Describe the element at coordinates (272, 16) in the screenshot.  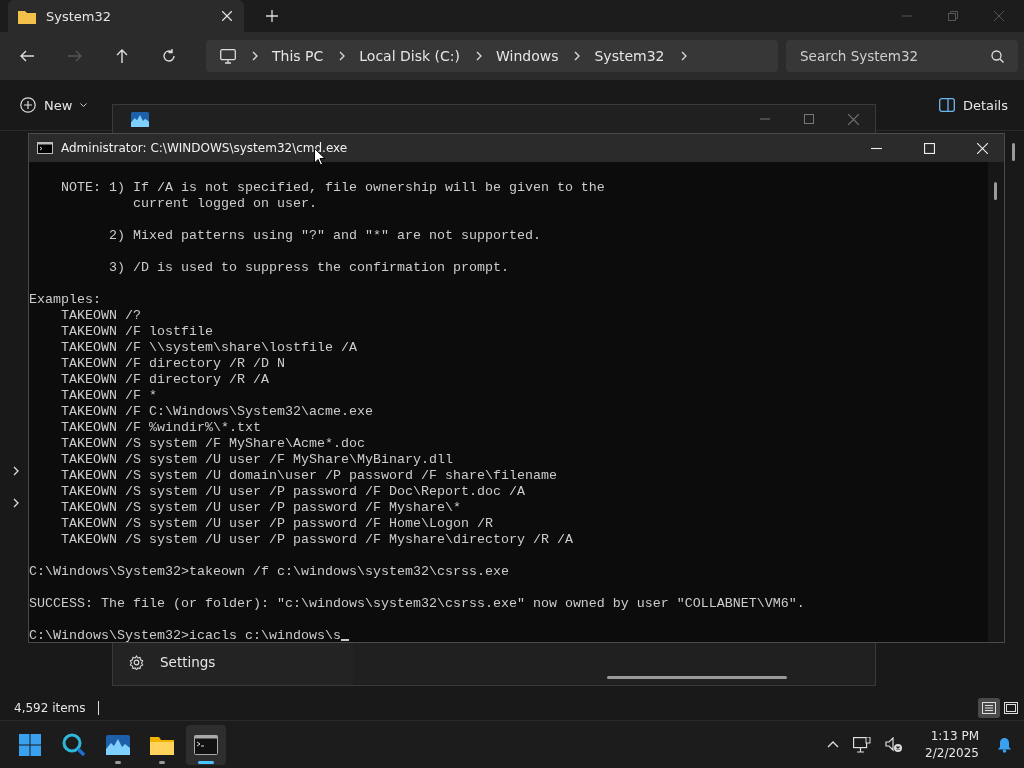
I see `new-tab-icon` at that location.